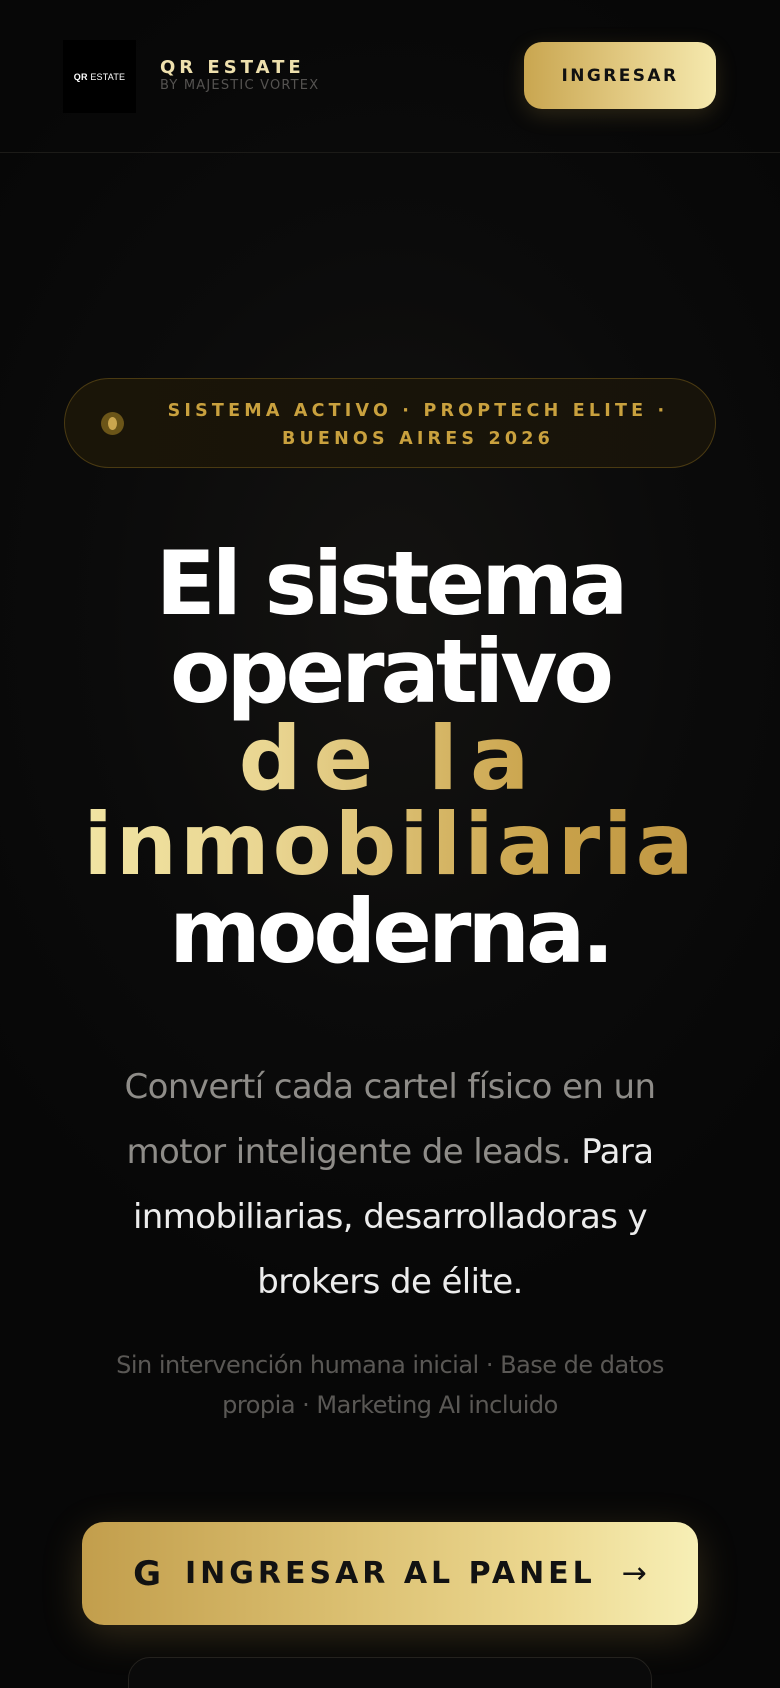 The height and width of the screenshot is (1688, 780). I want to click on headline-line-2: operativo, so click(392, 671).